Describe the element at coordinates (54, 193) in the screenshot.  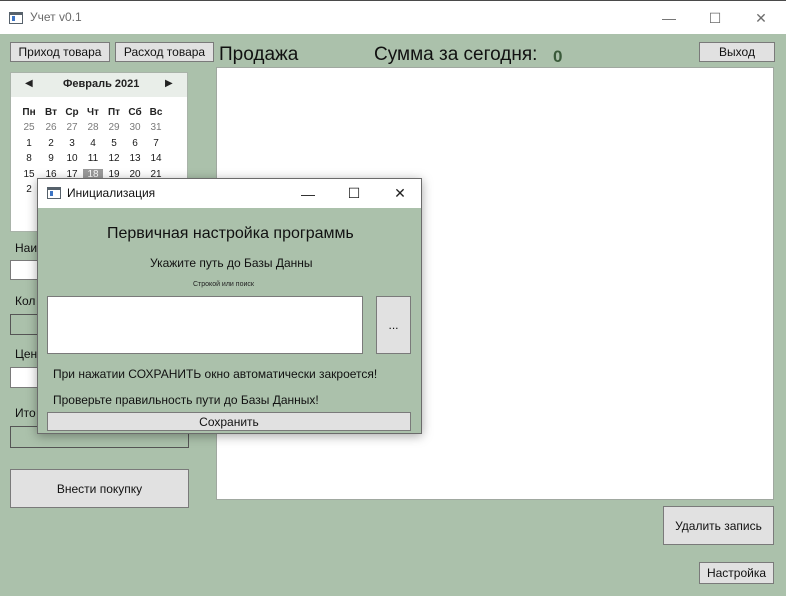
I see `dialog-app-icon` at that location.